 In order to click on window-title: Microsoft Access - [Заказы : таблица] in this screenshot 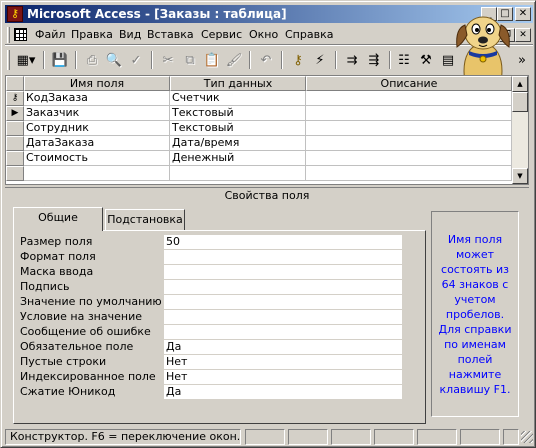, I will do `click(157, 14)`.